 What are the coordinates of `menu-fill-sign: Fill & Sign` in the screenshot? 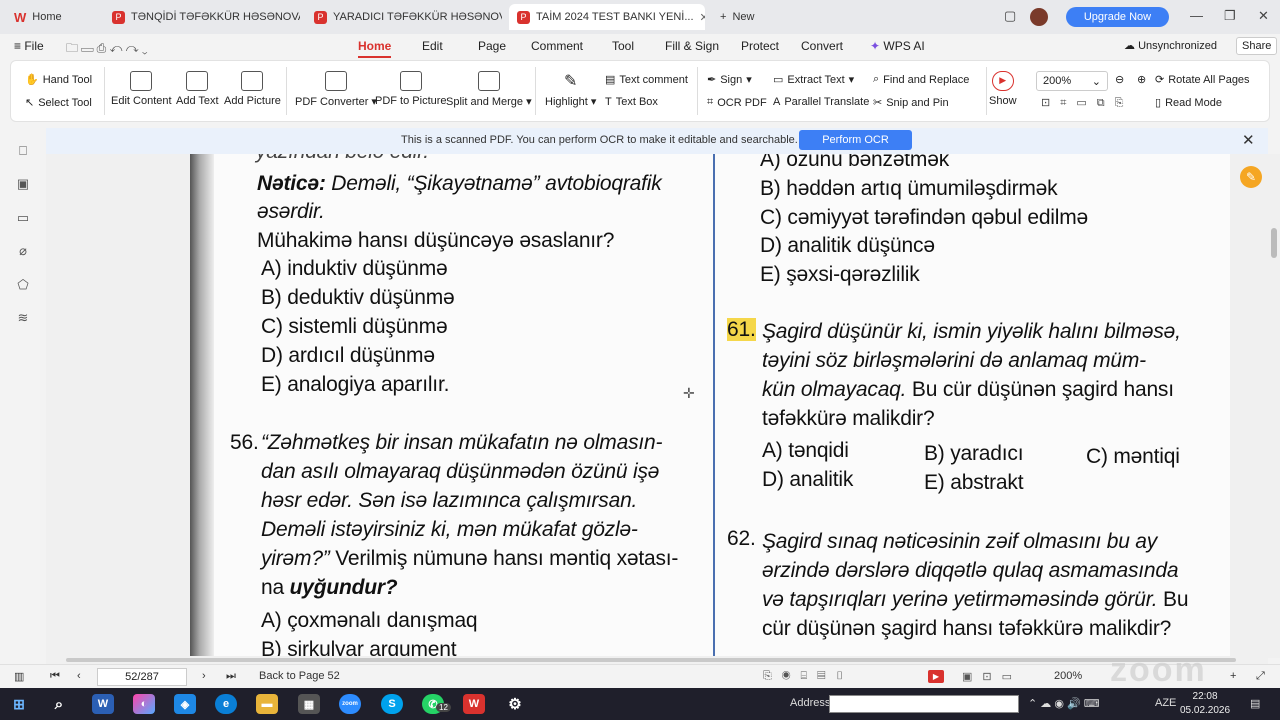 It's located at (692, 46).